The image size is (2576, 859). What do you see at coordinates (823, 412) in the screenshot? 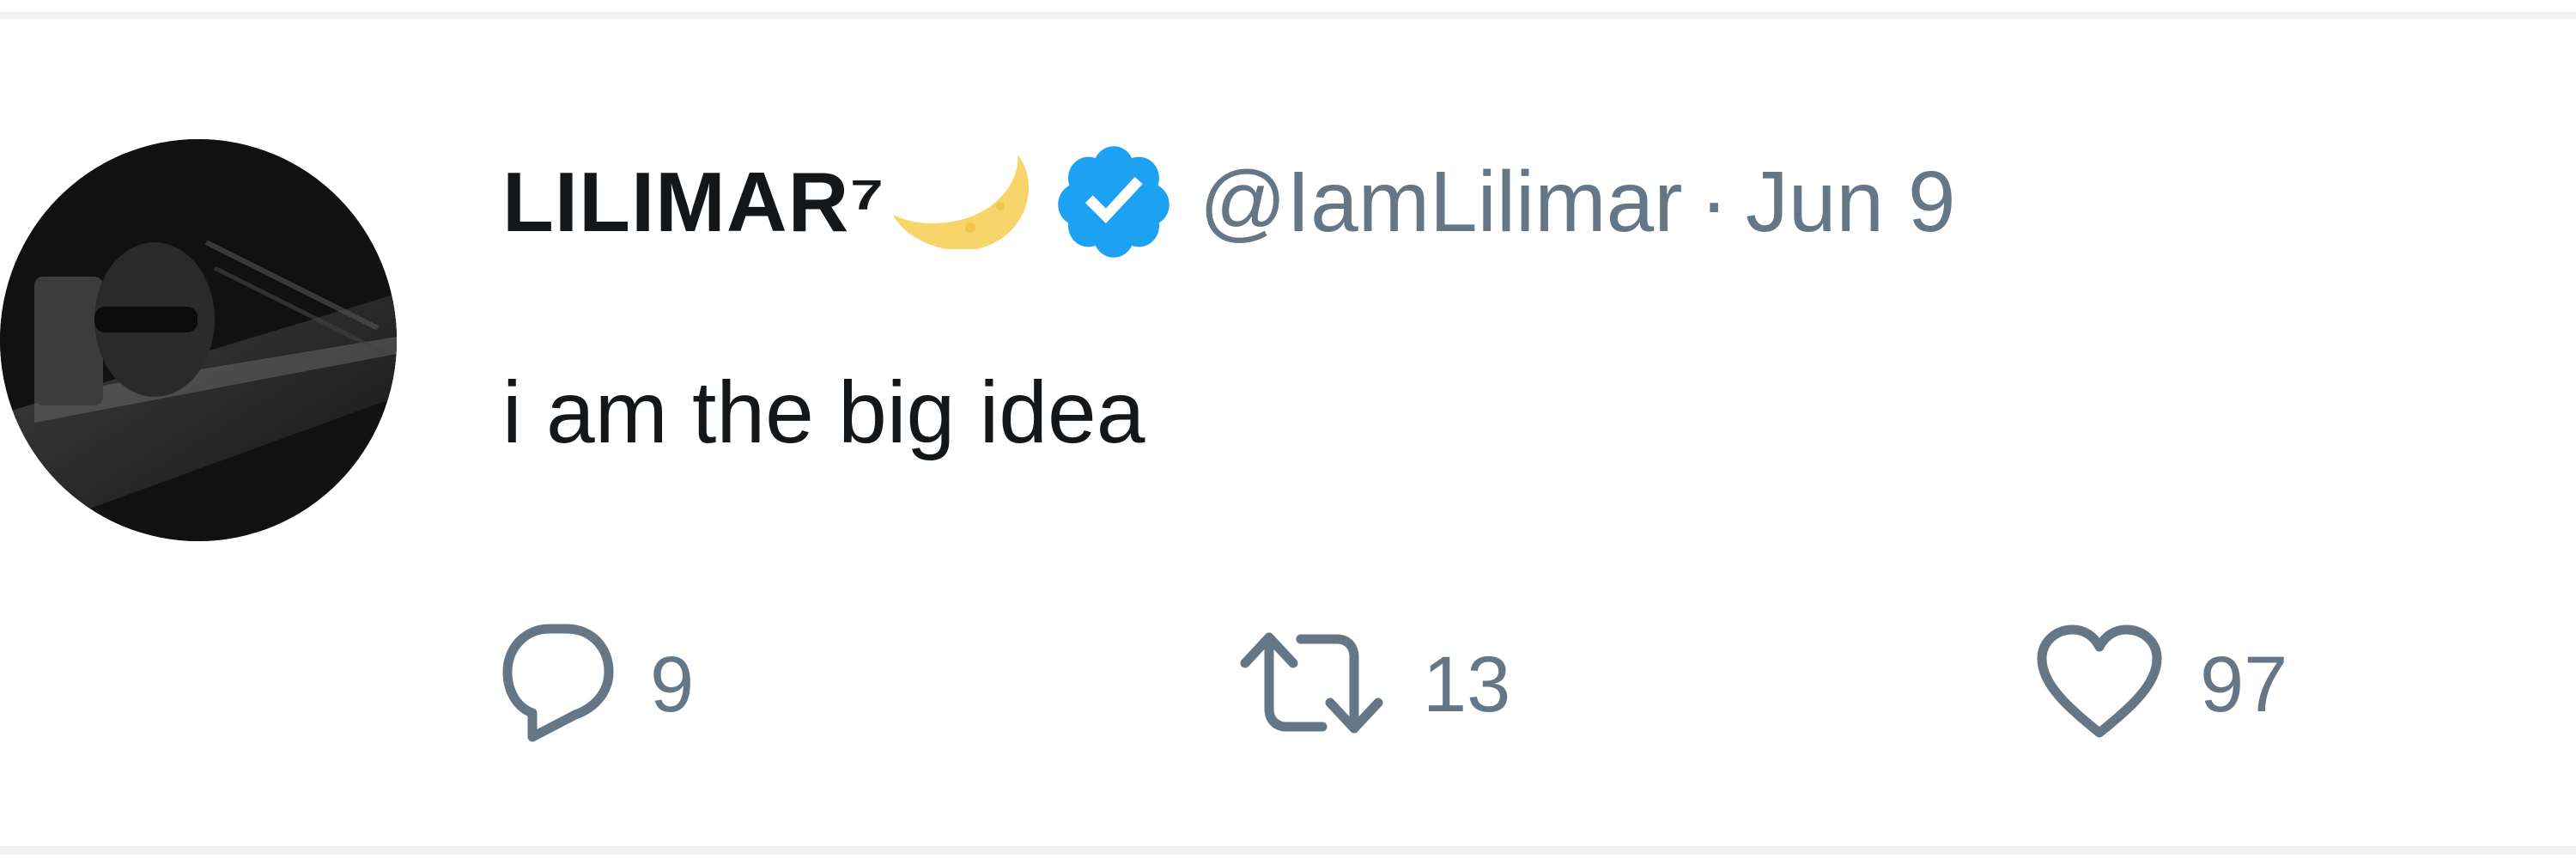
I see `tweet-text: i am the big idea` at bounding box center [823, 412].